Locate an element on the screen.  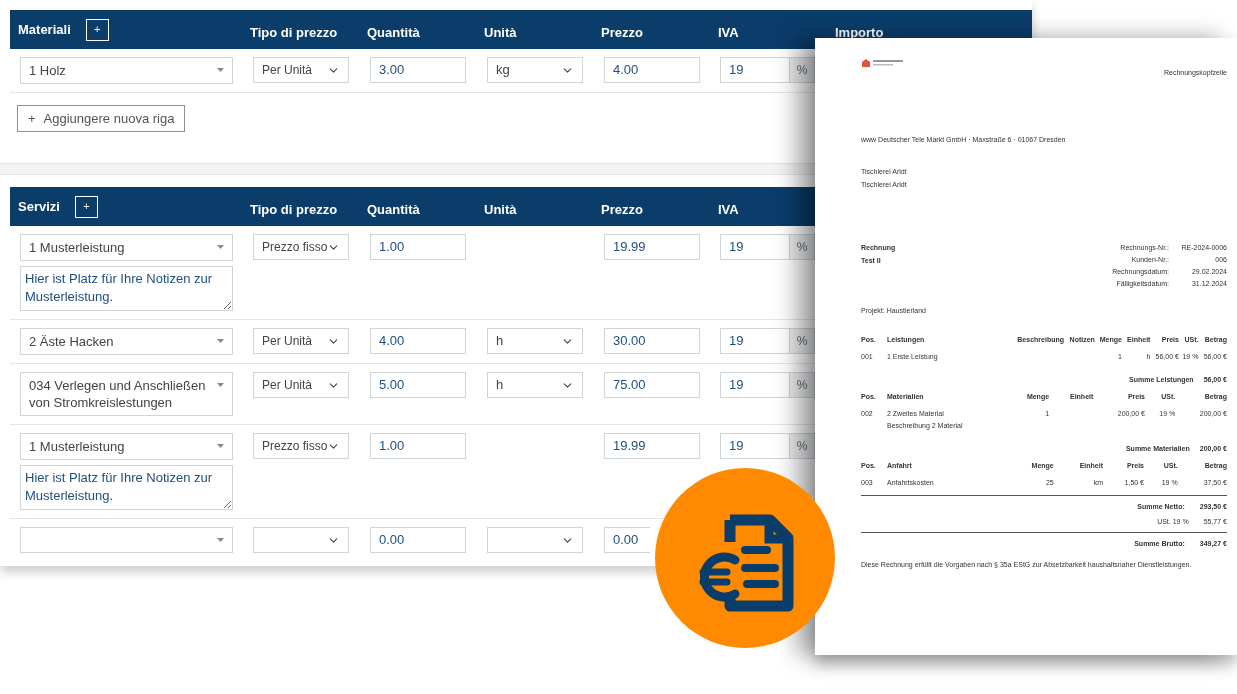
price-field: 0.00 is located at coordinates (627, 540).